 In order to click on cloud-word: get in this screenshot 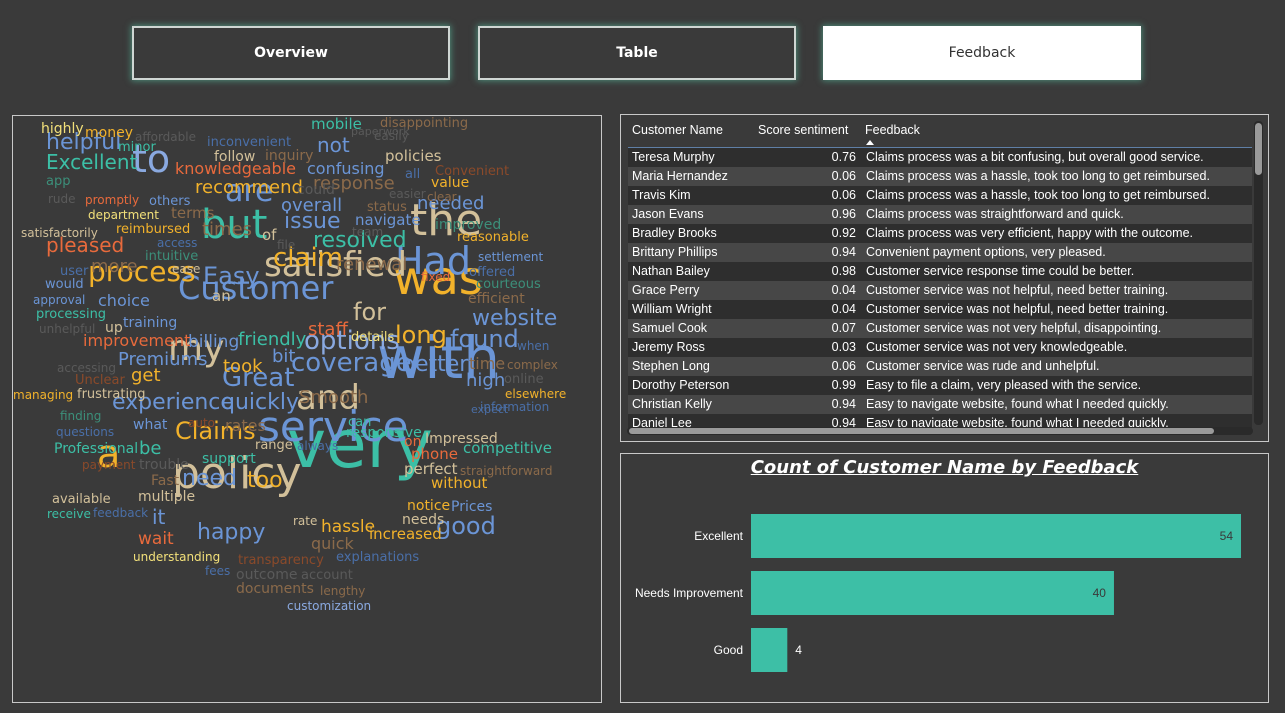, I will do `click(146, 375)`.